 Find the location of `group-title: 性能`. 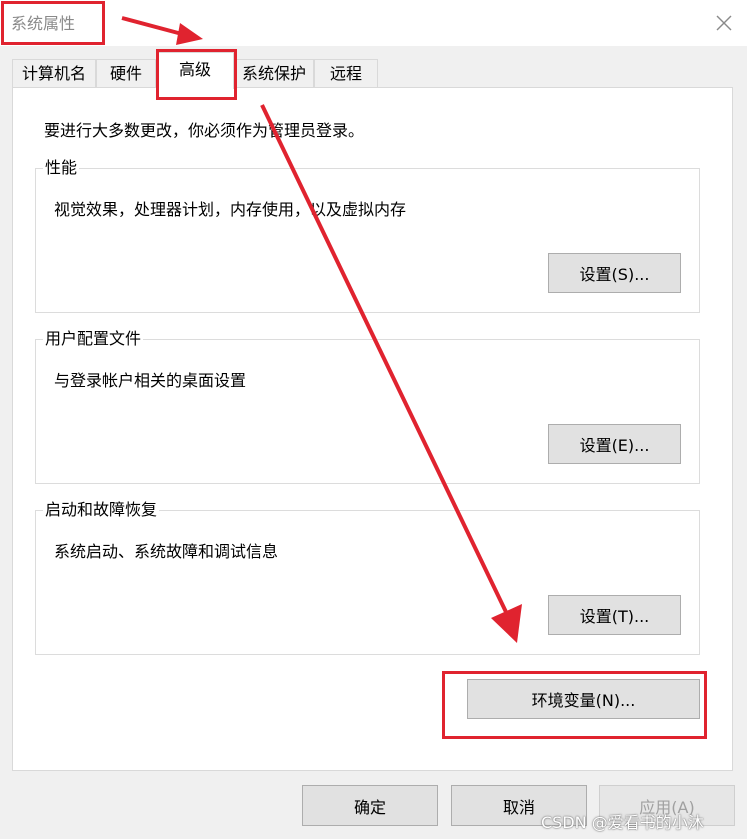

group-title: 性能 is located at coordinates (61, 168).